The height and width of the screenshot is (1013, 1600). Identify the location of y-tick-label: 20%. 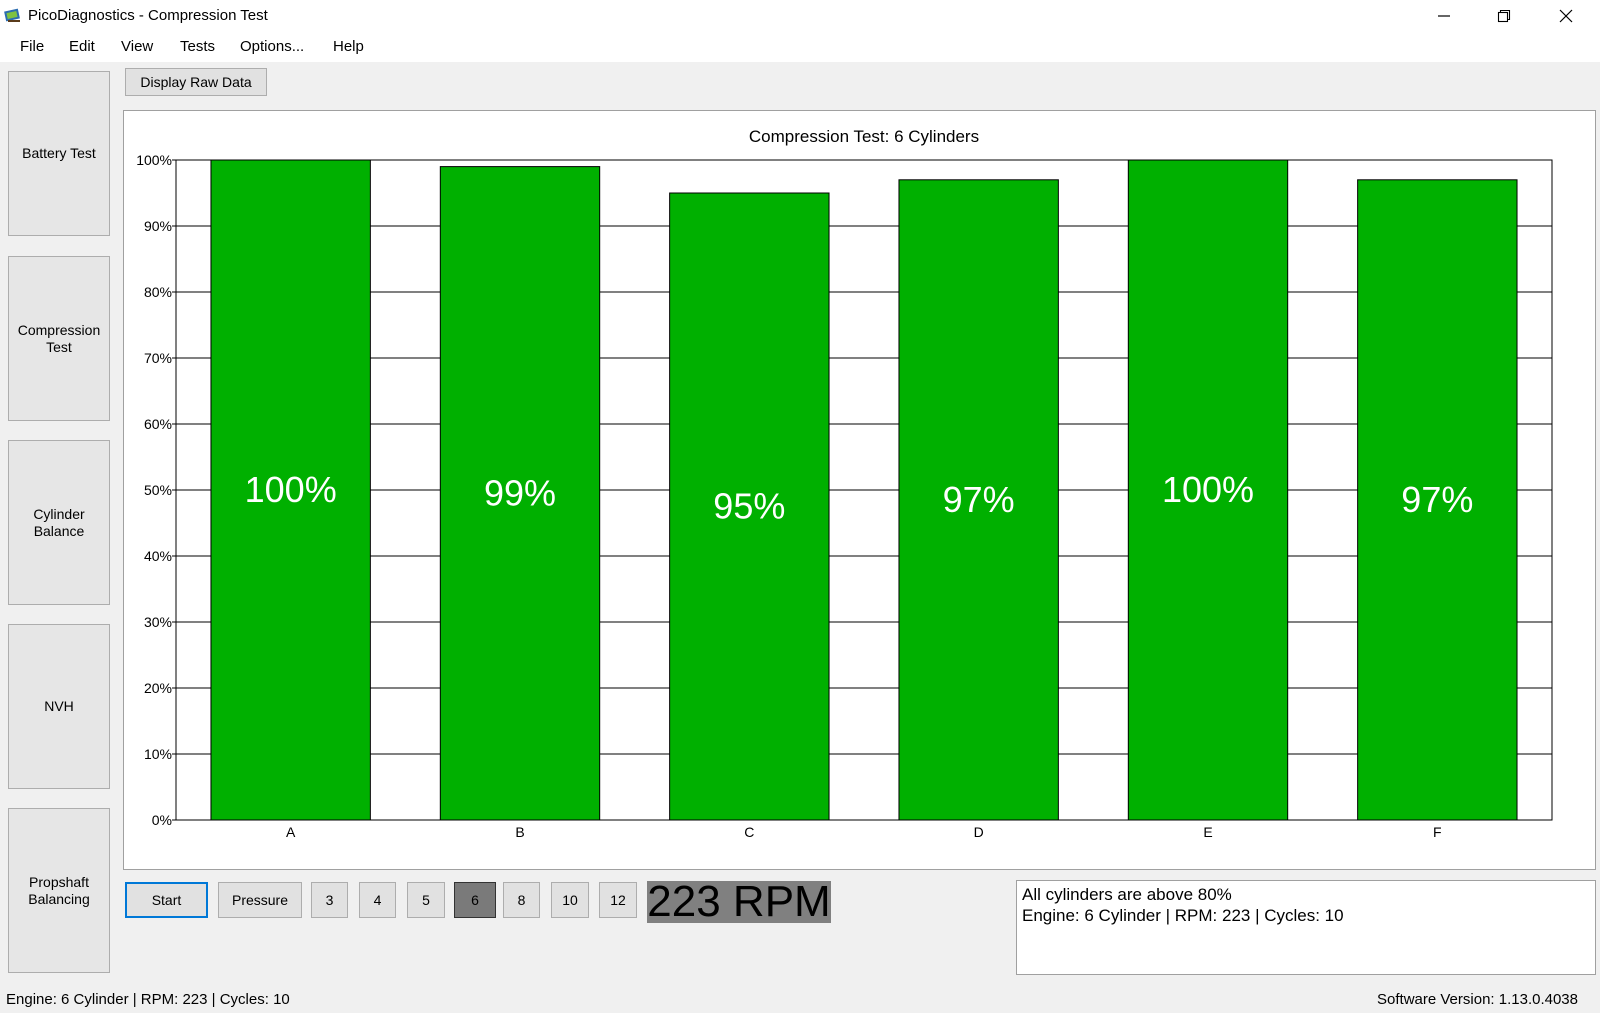
(158, 688).